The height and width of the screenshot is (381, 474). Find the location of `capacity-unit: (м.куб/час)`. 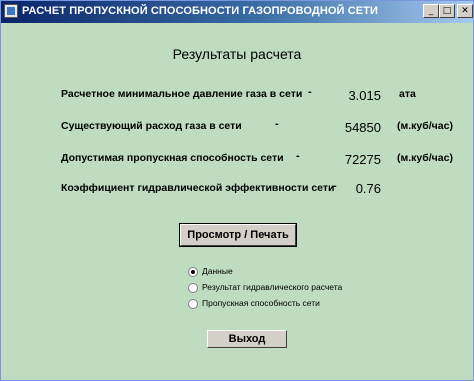

capacity-unit: (м.куб/час) is located at coordinates (425, 158).